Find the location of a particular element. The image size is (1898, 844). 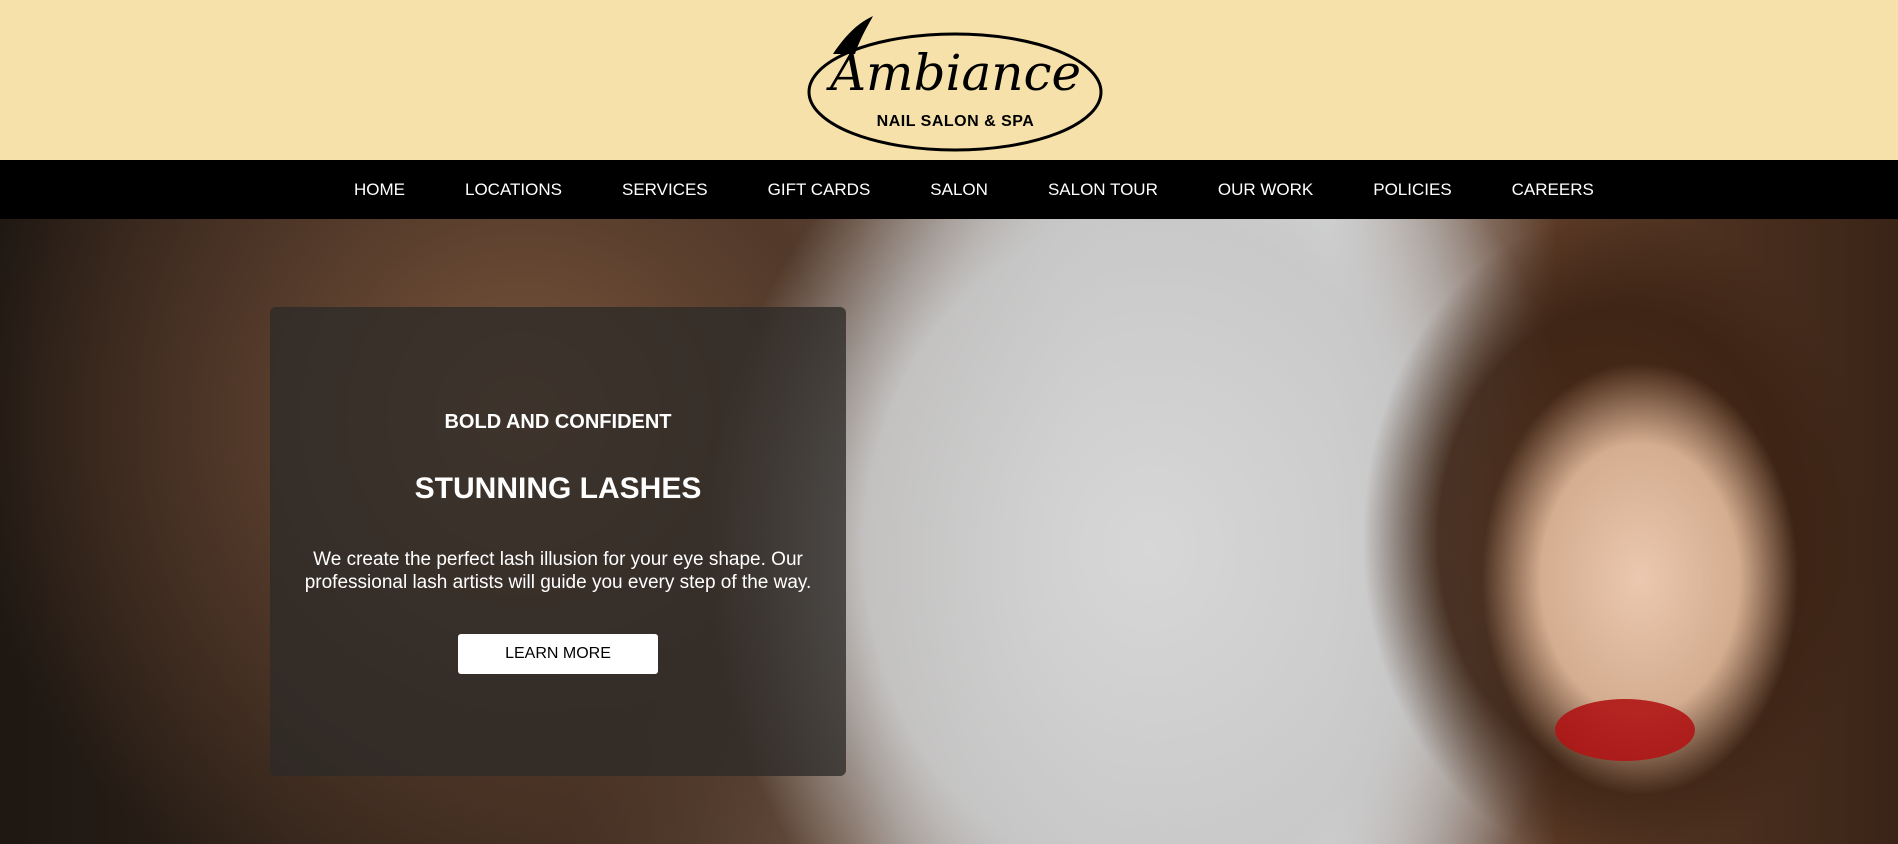

hero-eyebrow: BOLD AND CONFIDENT is located at coordinates (558, 422).